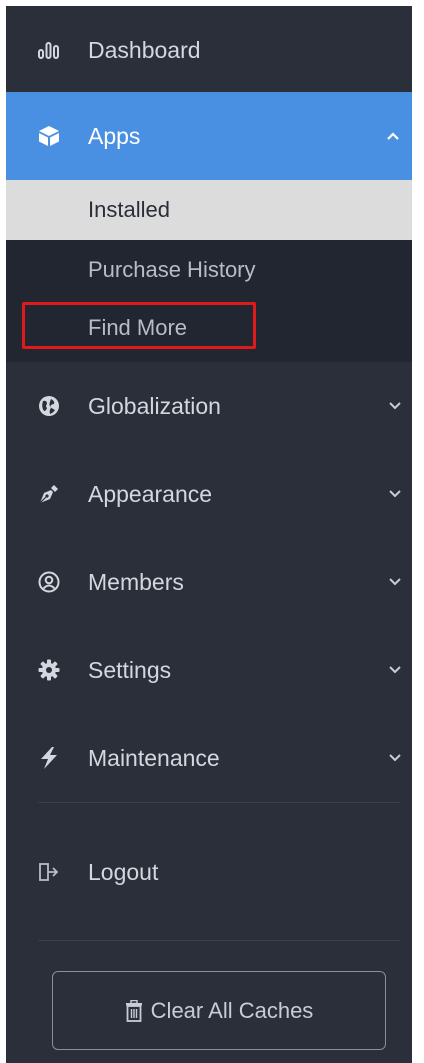 The image size is (424, 1063). Describe the element at coordinates (49, 758) in the screenshot. I see `bolt-icon` at that location.